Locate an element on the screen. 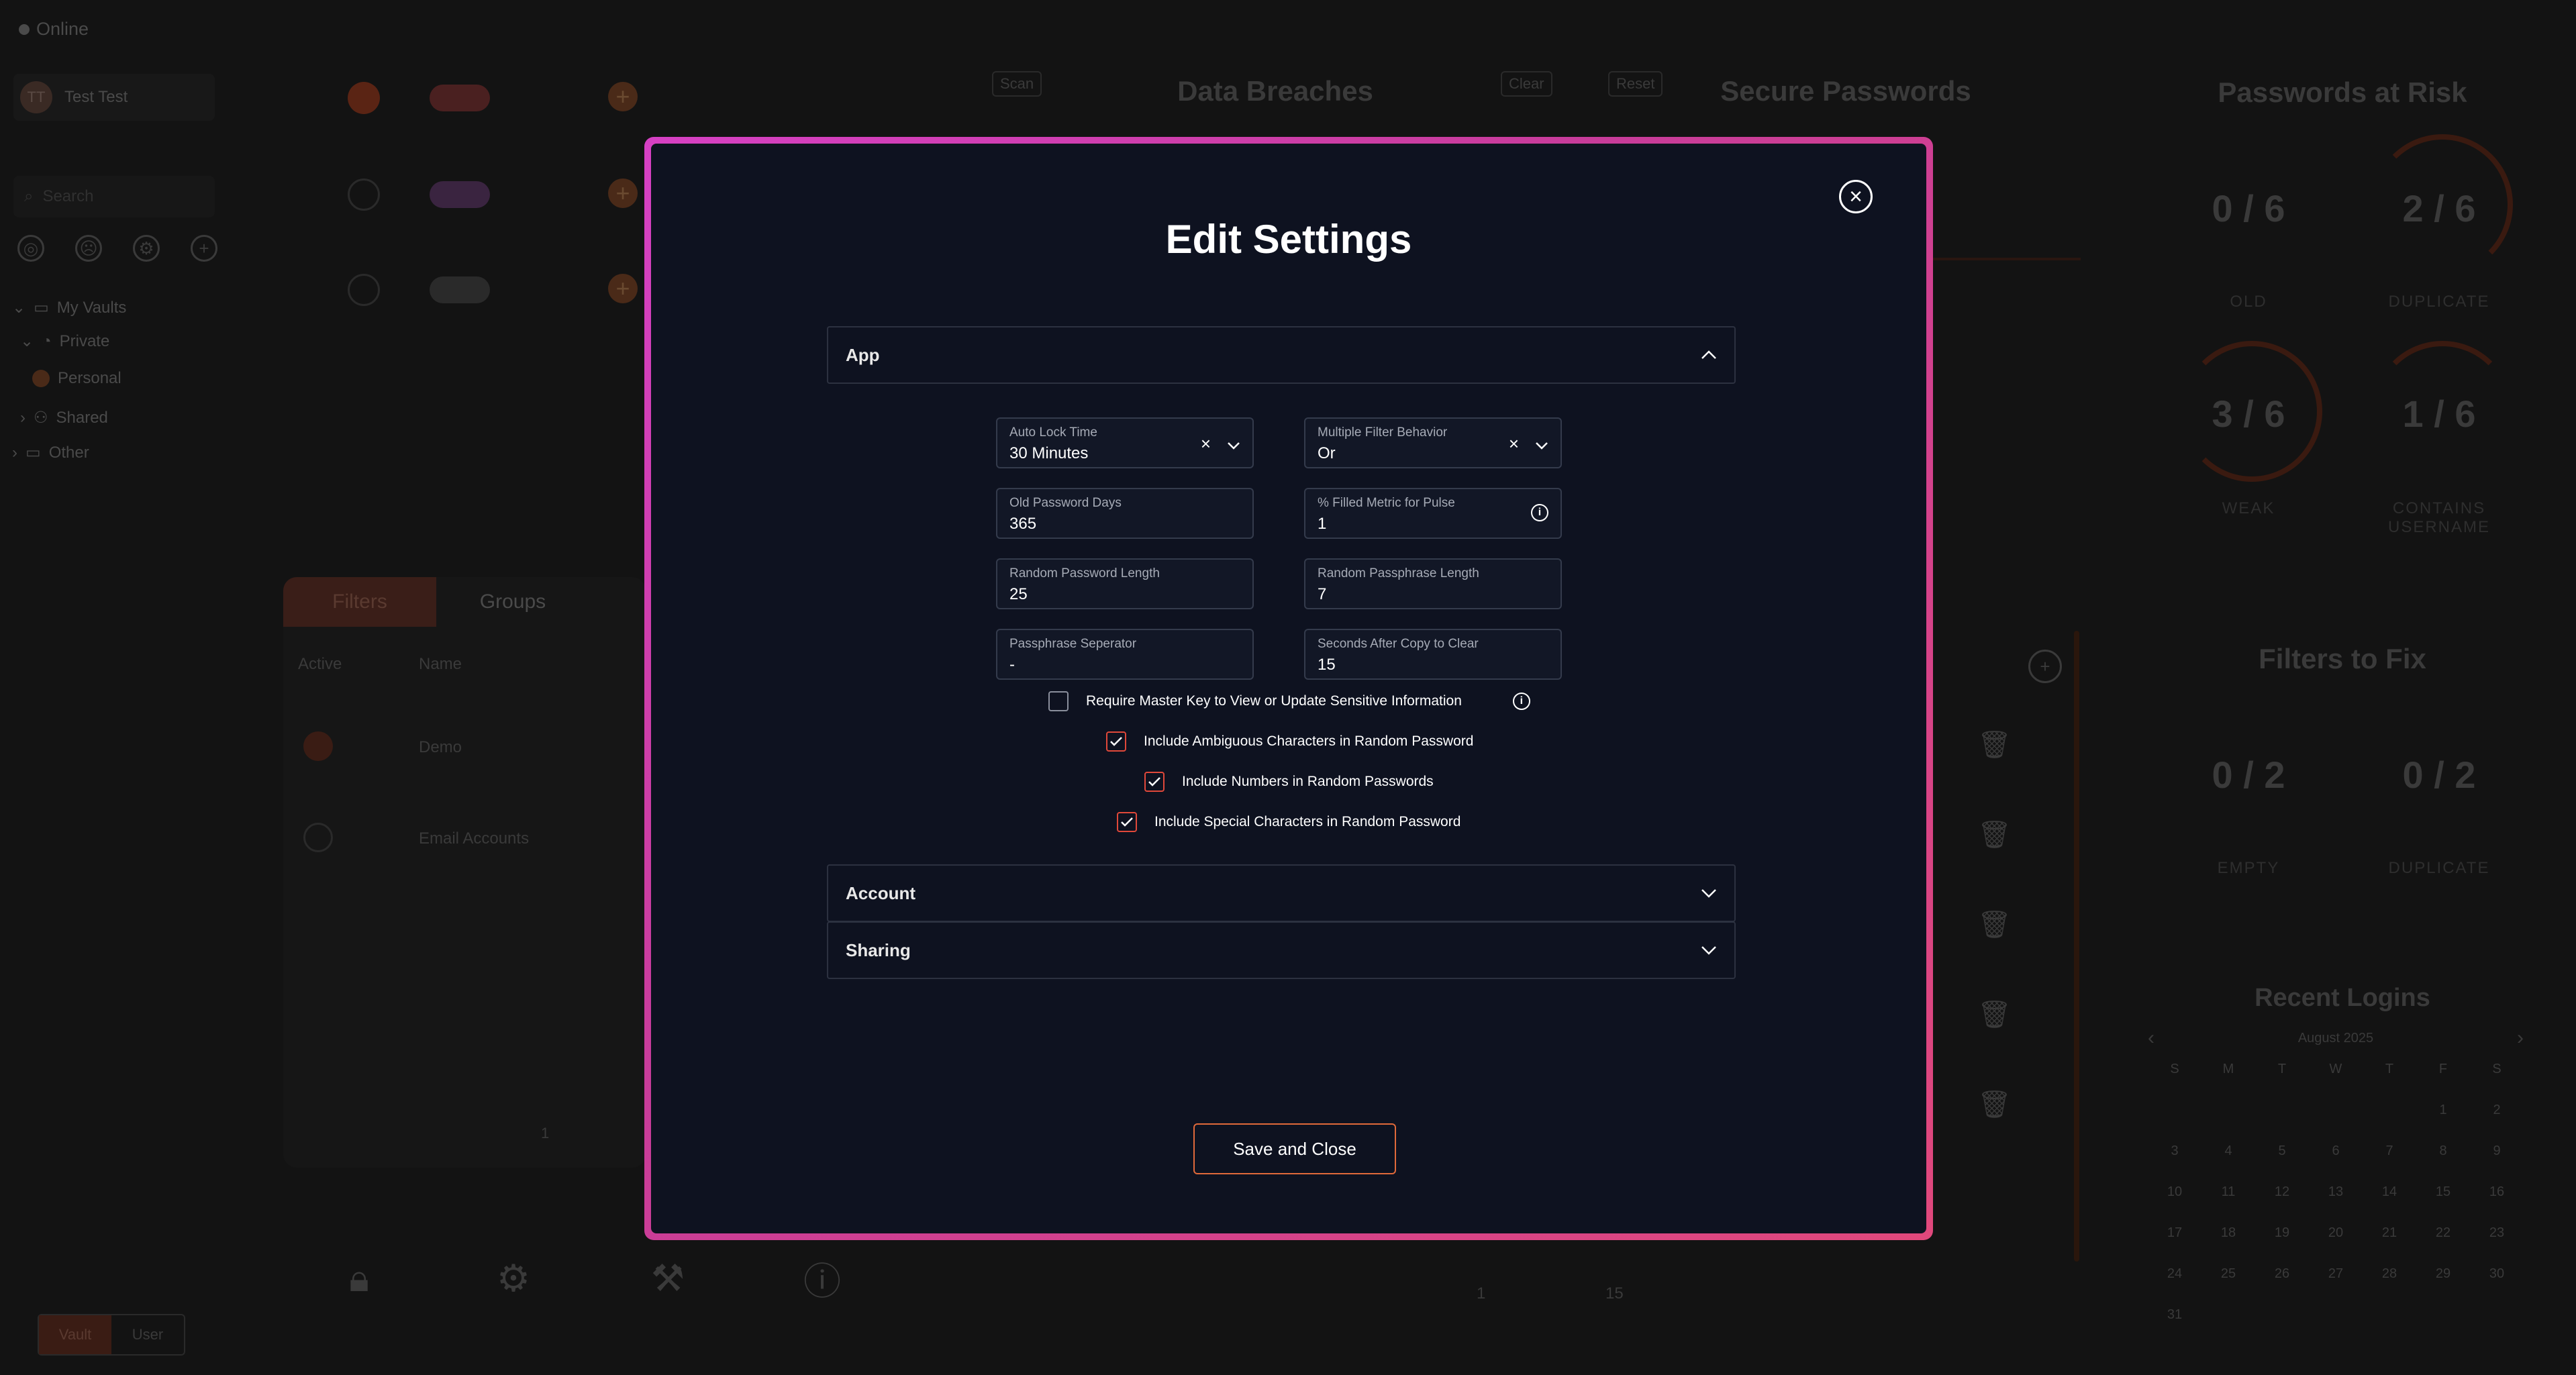  table-row: Email Accounts is located at coordinates (474, 839).